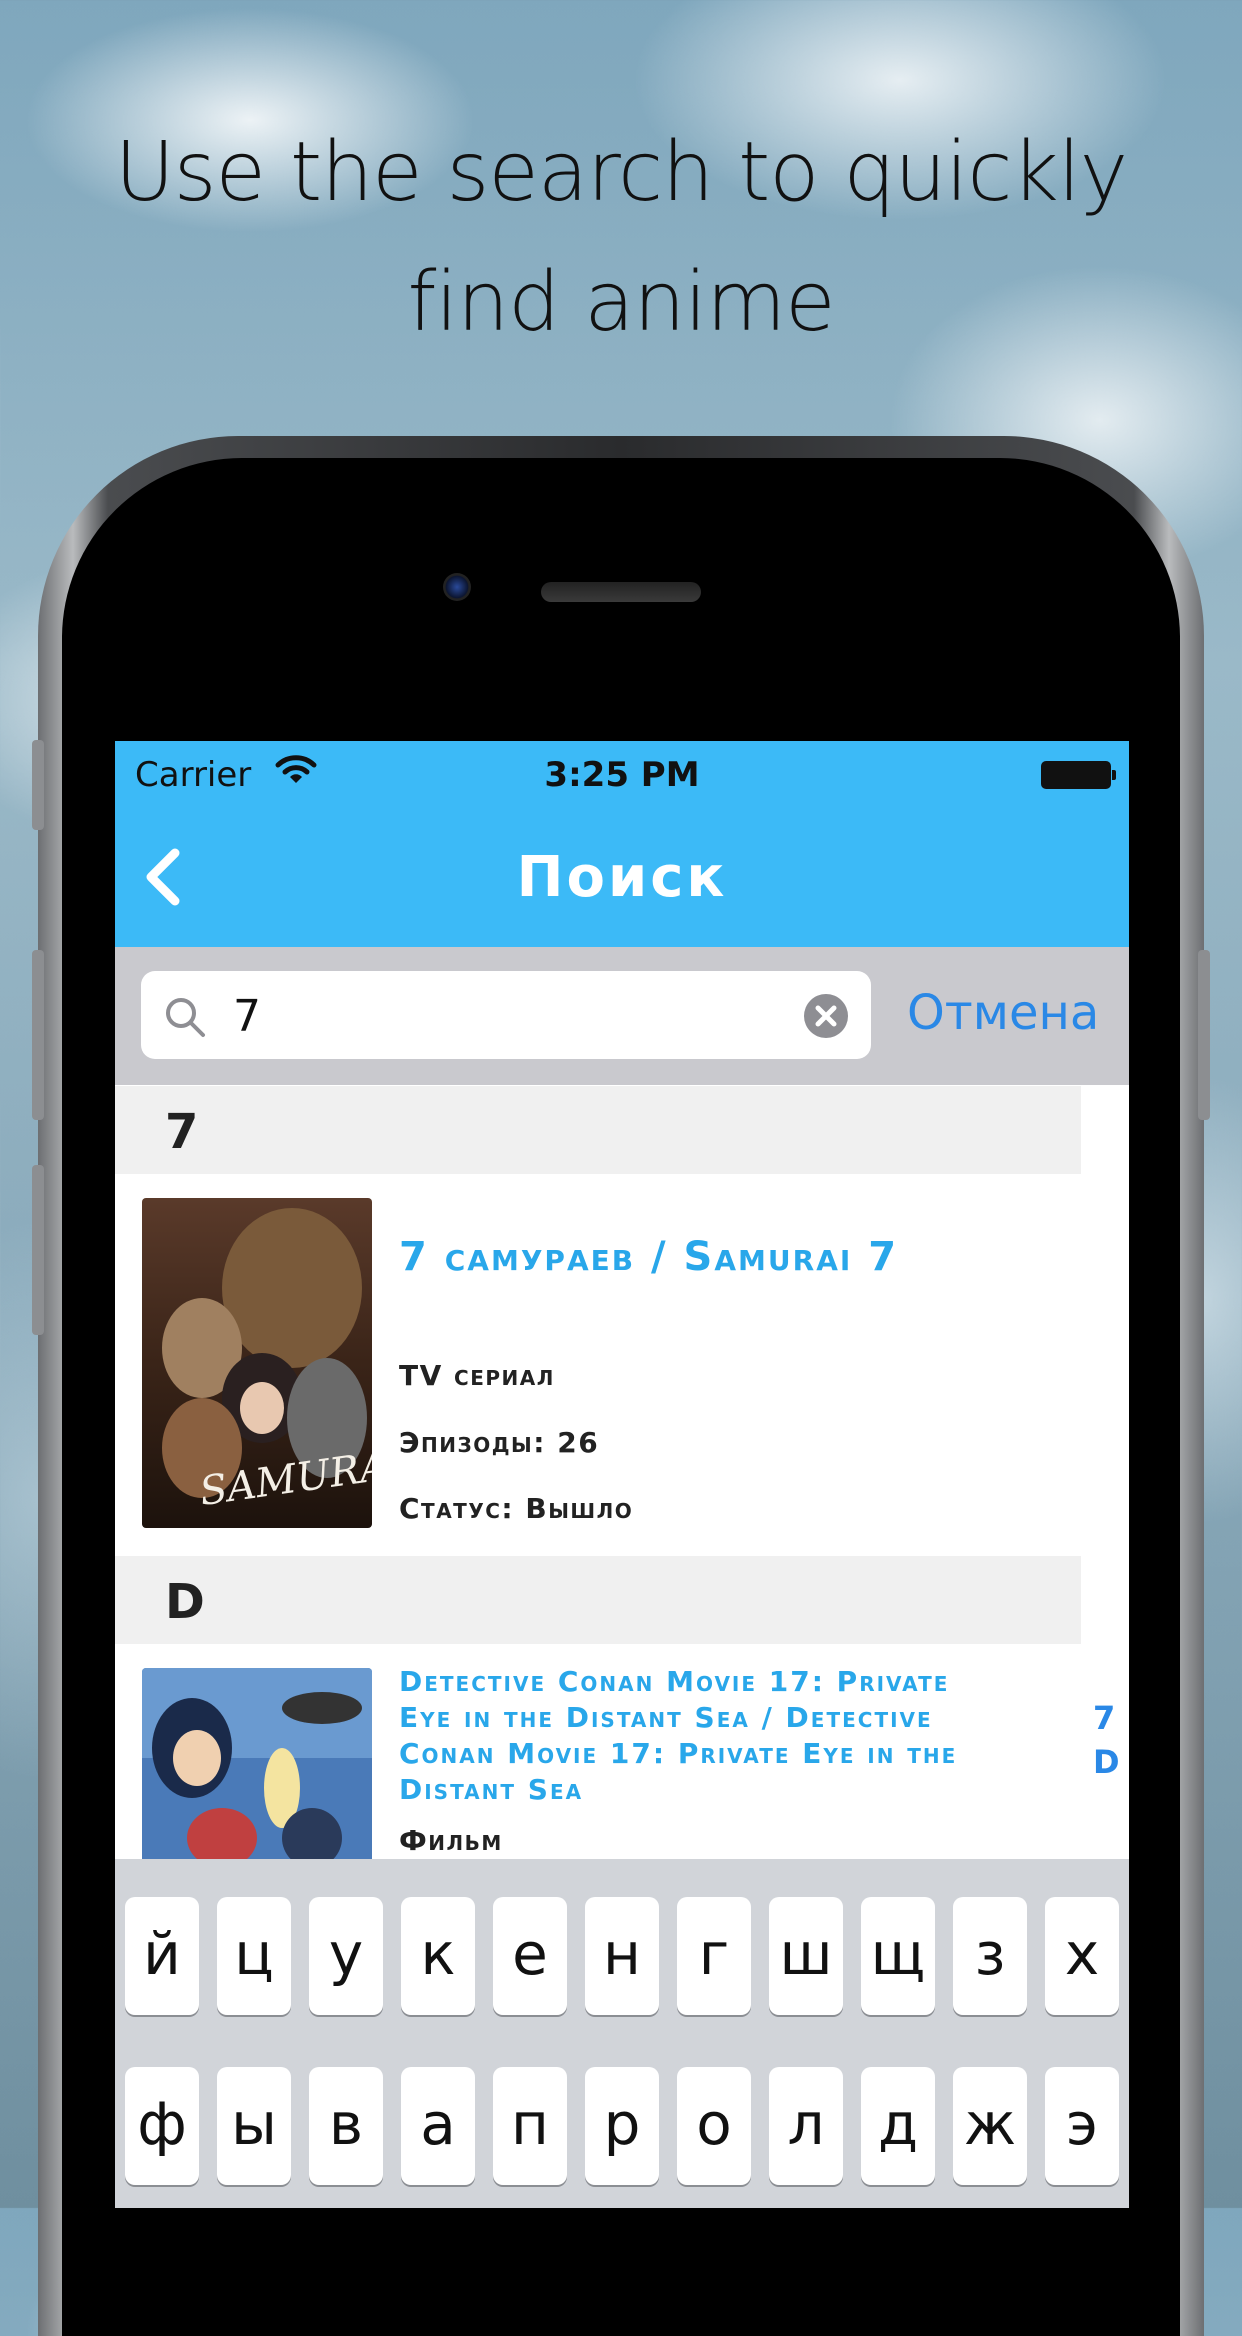  I want to click on promo-headline-line1: Use the search to quickly, so click(621, 172).